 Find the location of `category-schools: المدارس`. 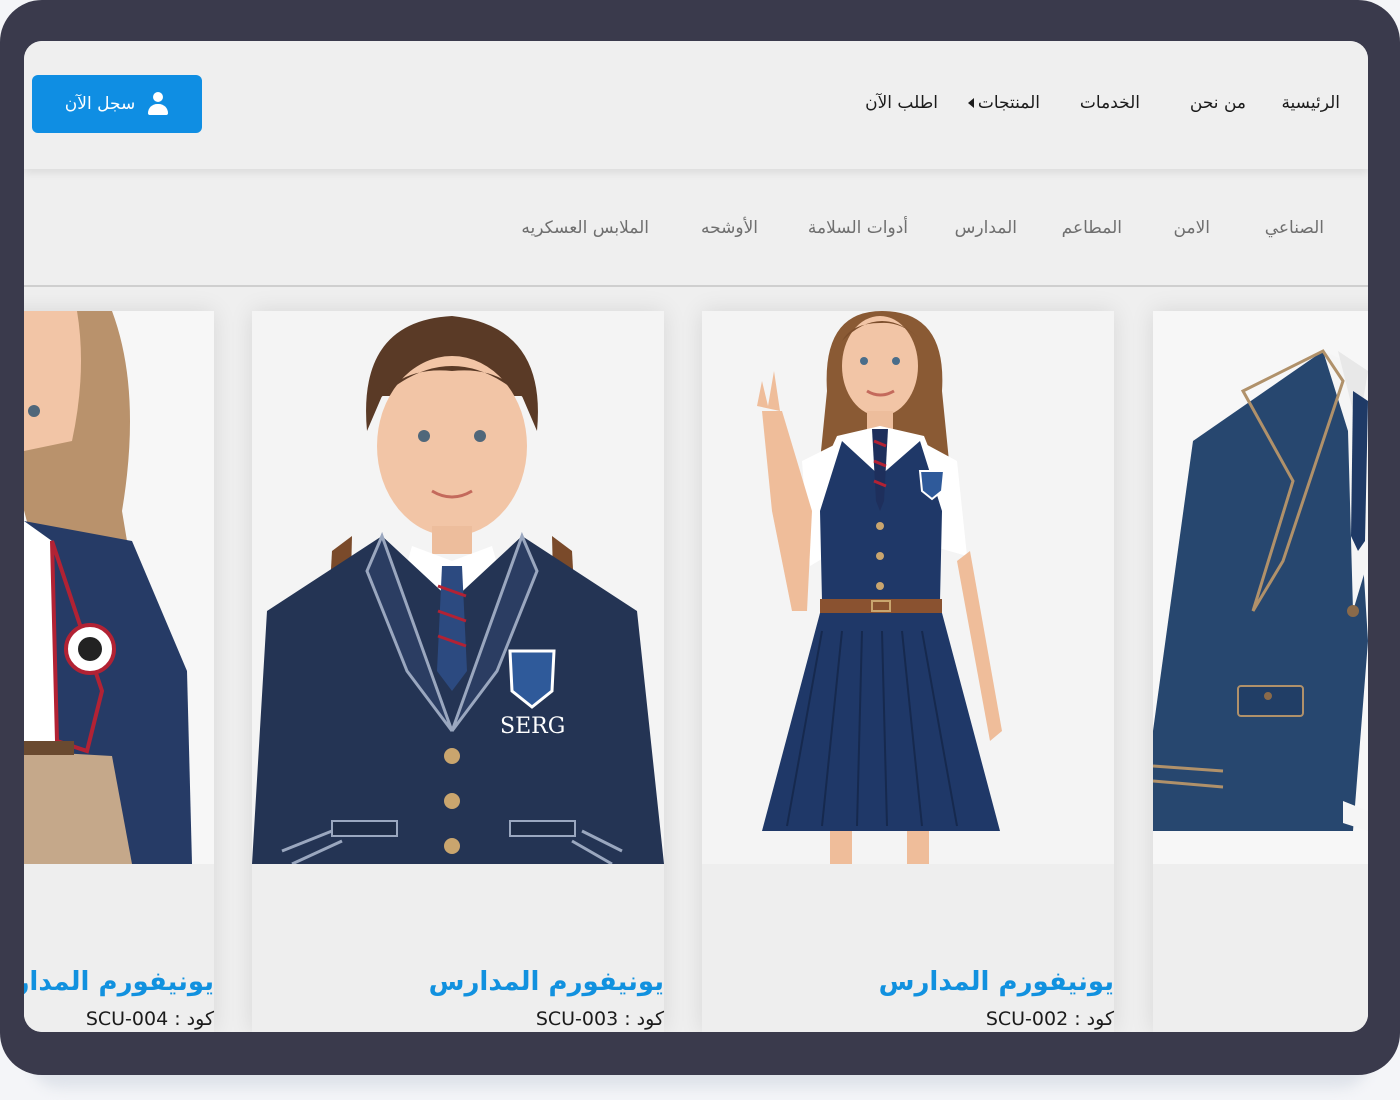

category-schools: المدارس is located at coordinates (986, 228).